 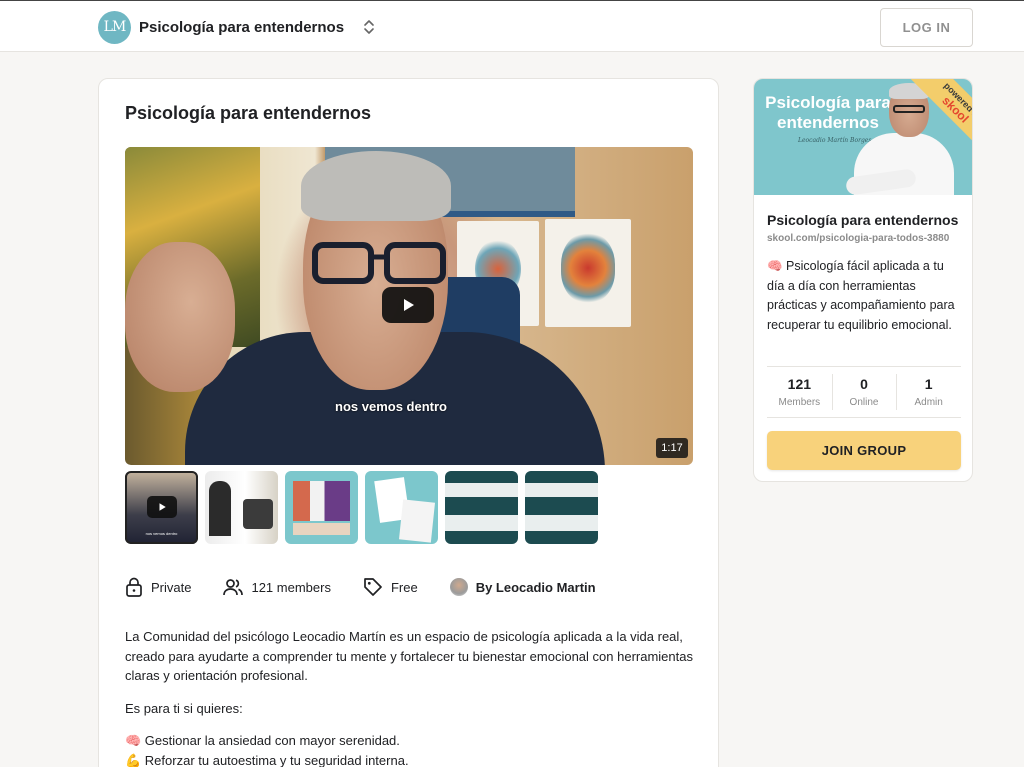 What do you see at coordinates (233, 587) in the screenshot?
I see `users-icon` at bounding box center [233, 587].